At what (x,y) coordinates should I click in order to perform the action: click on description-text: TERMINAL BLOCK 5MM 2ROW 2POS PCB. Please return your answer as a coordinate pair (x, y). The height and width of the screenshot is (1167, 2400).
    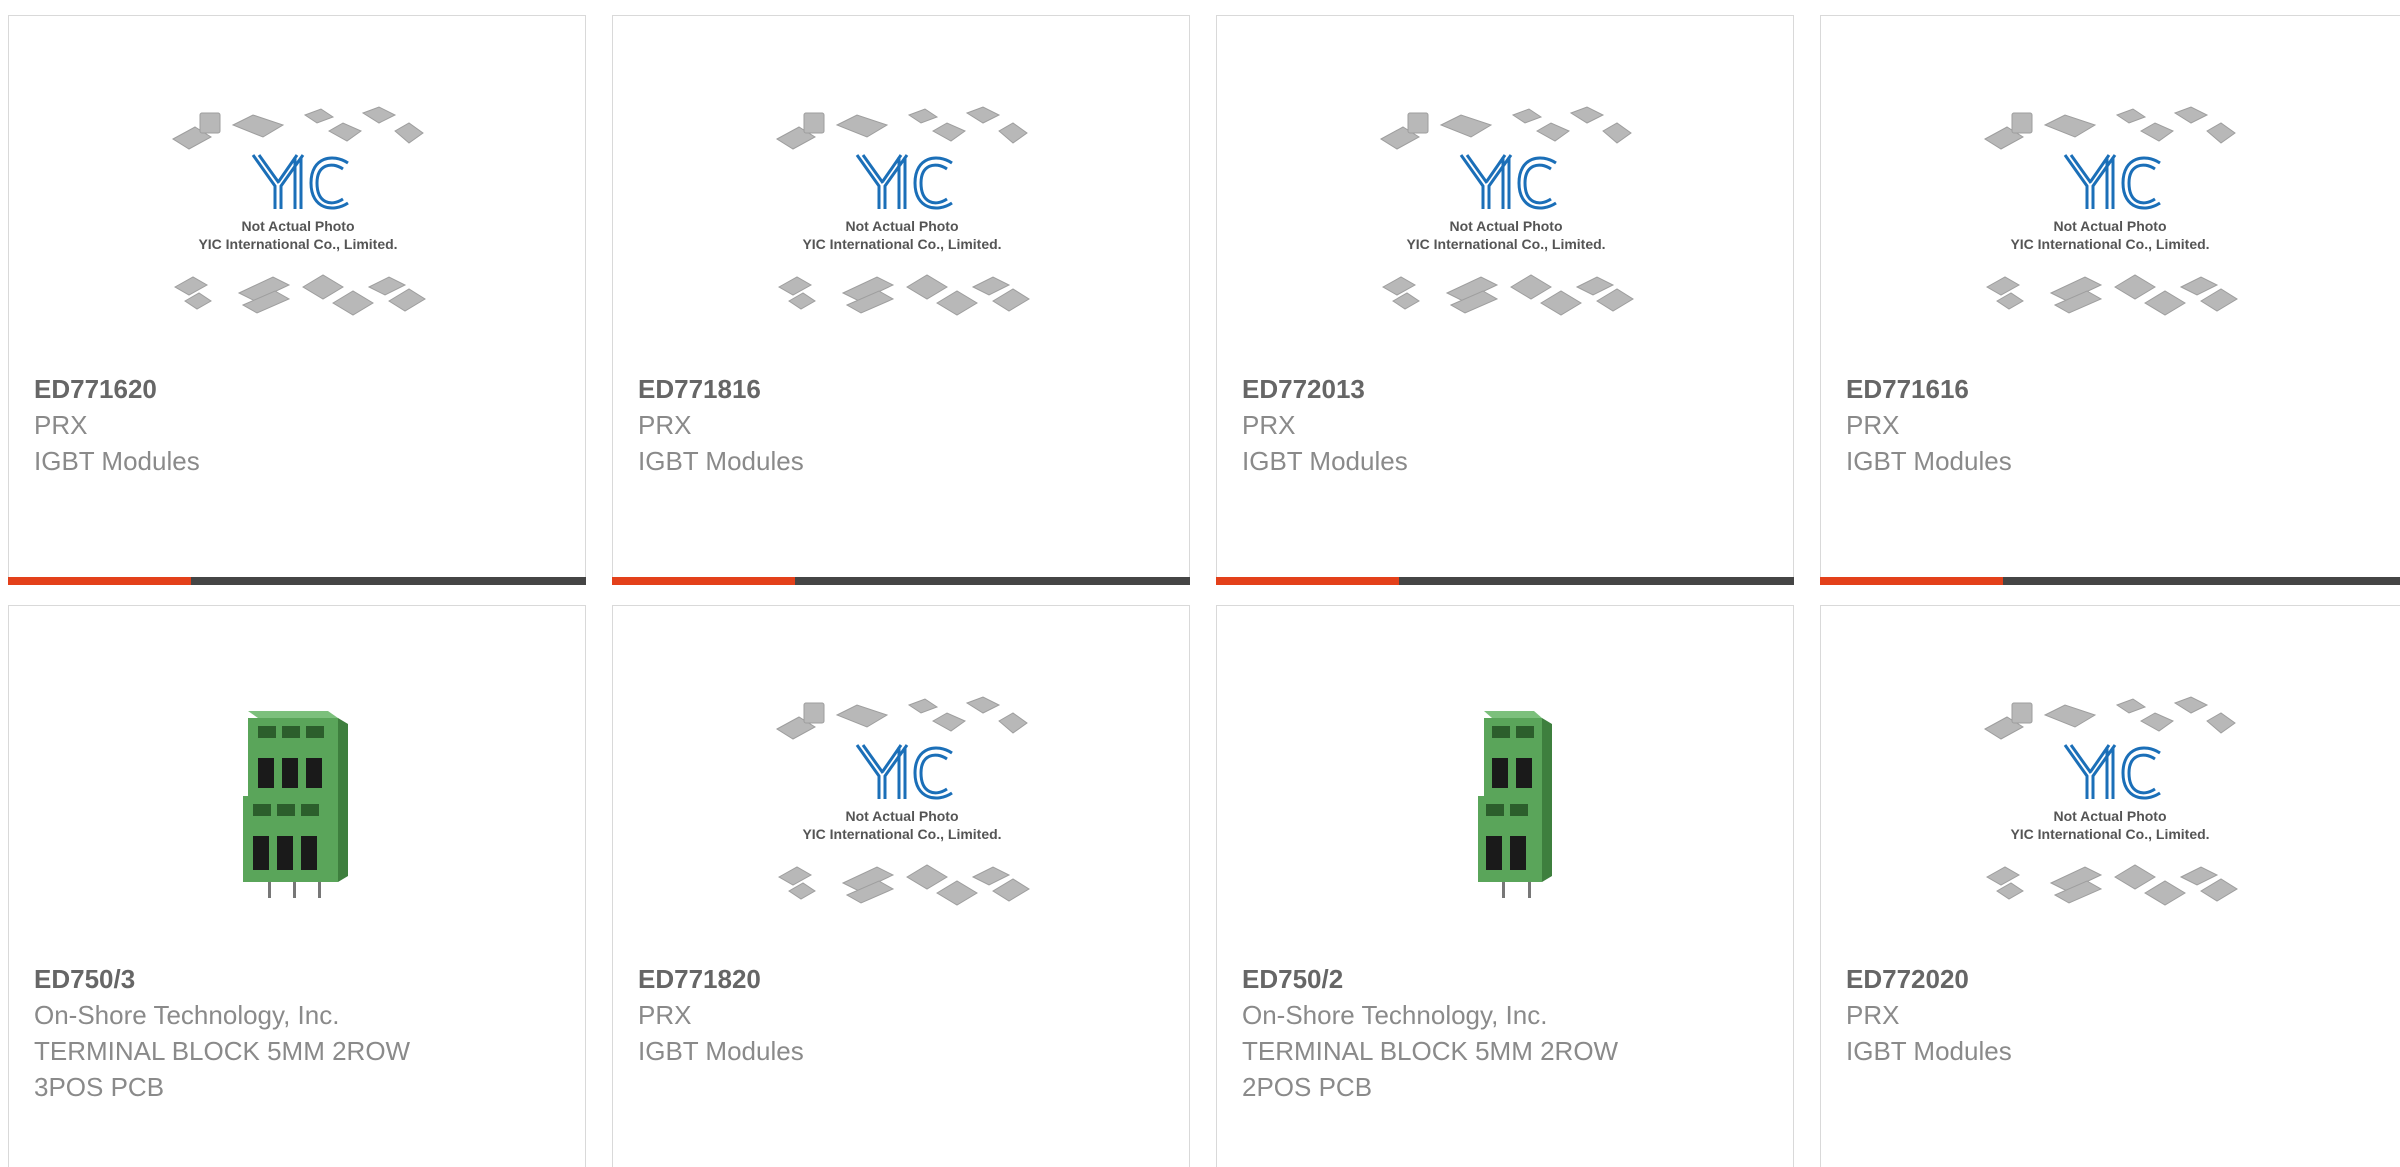
    Looking at the image, I should click on (1430, 1069).